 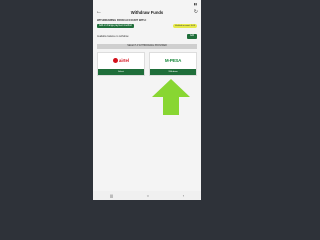 What do you see at coordinates (123, 60) in the screenshot?
I see `airtel-logo-text: airtel` at bounding box center [123, 60].